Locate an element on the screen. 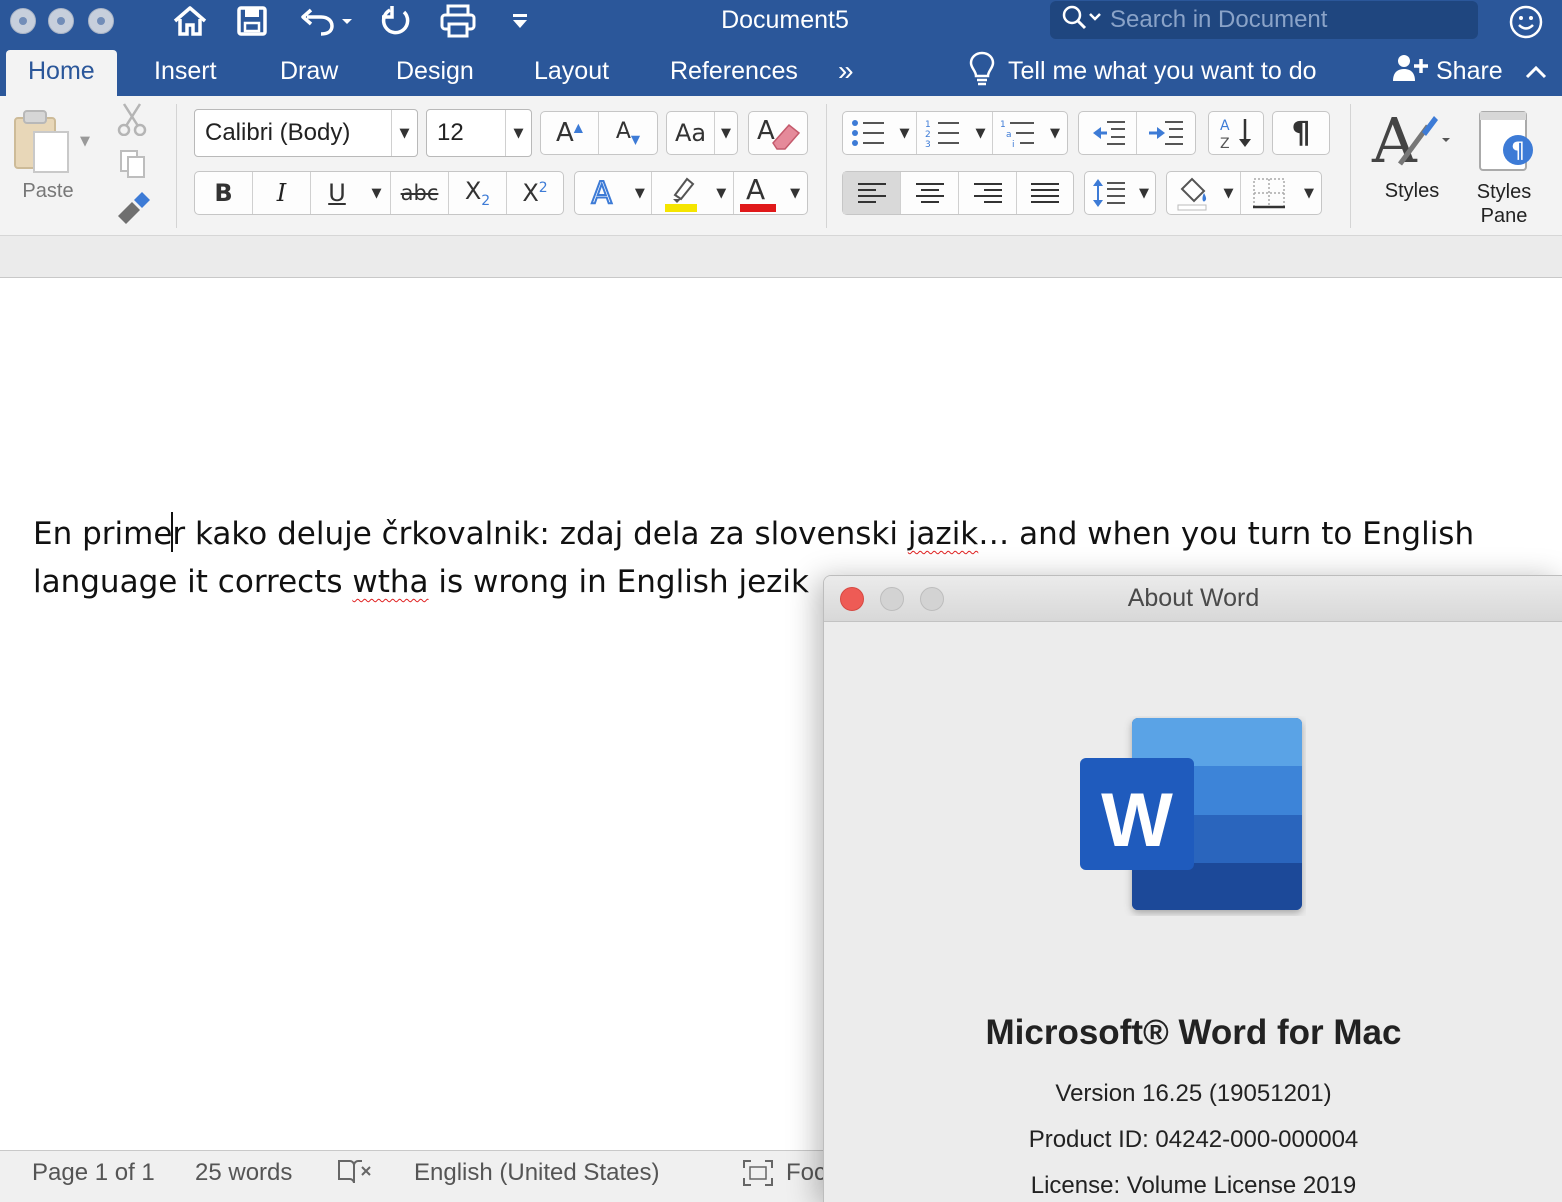  print-icon is located at coordinates (458, 21).